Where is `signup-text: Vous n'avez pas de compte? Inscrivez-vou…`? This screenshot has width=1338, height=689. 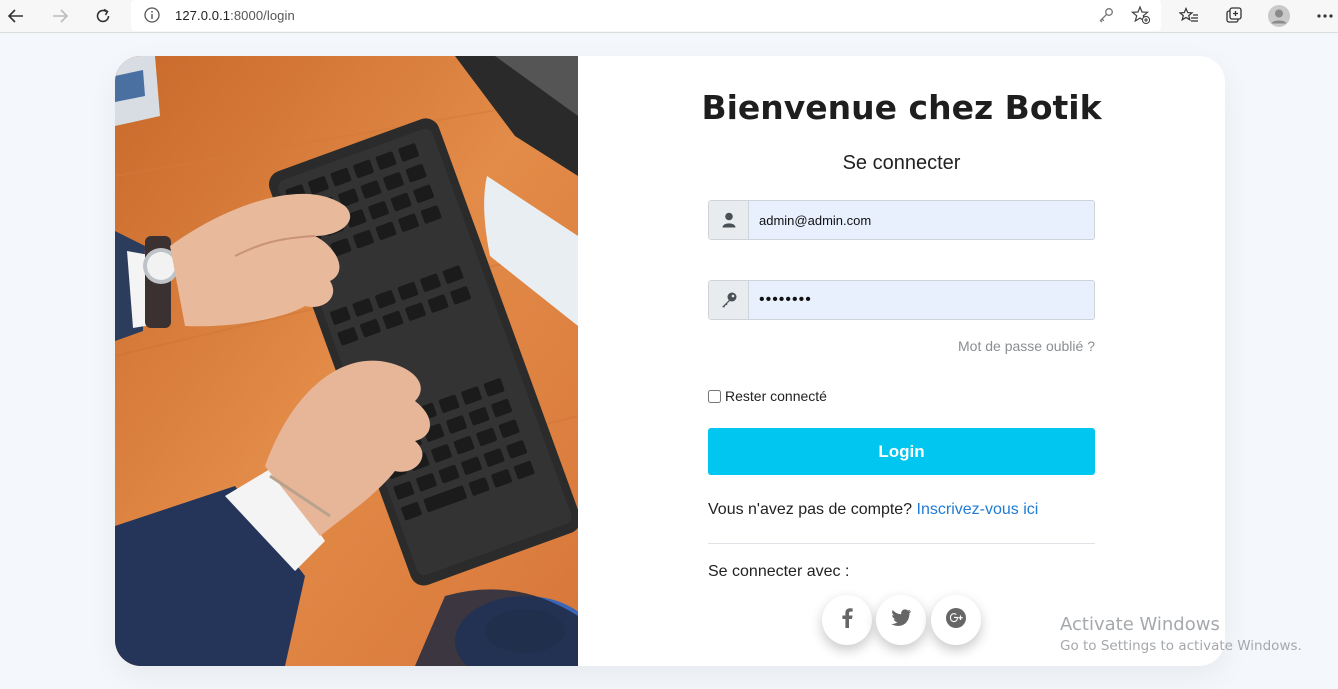
signup-text: Vous n'avez pas de compte? Inscrivez-vou… is located at coordinates (873, 510).